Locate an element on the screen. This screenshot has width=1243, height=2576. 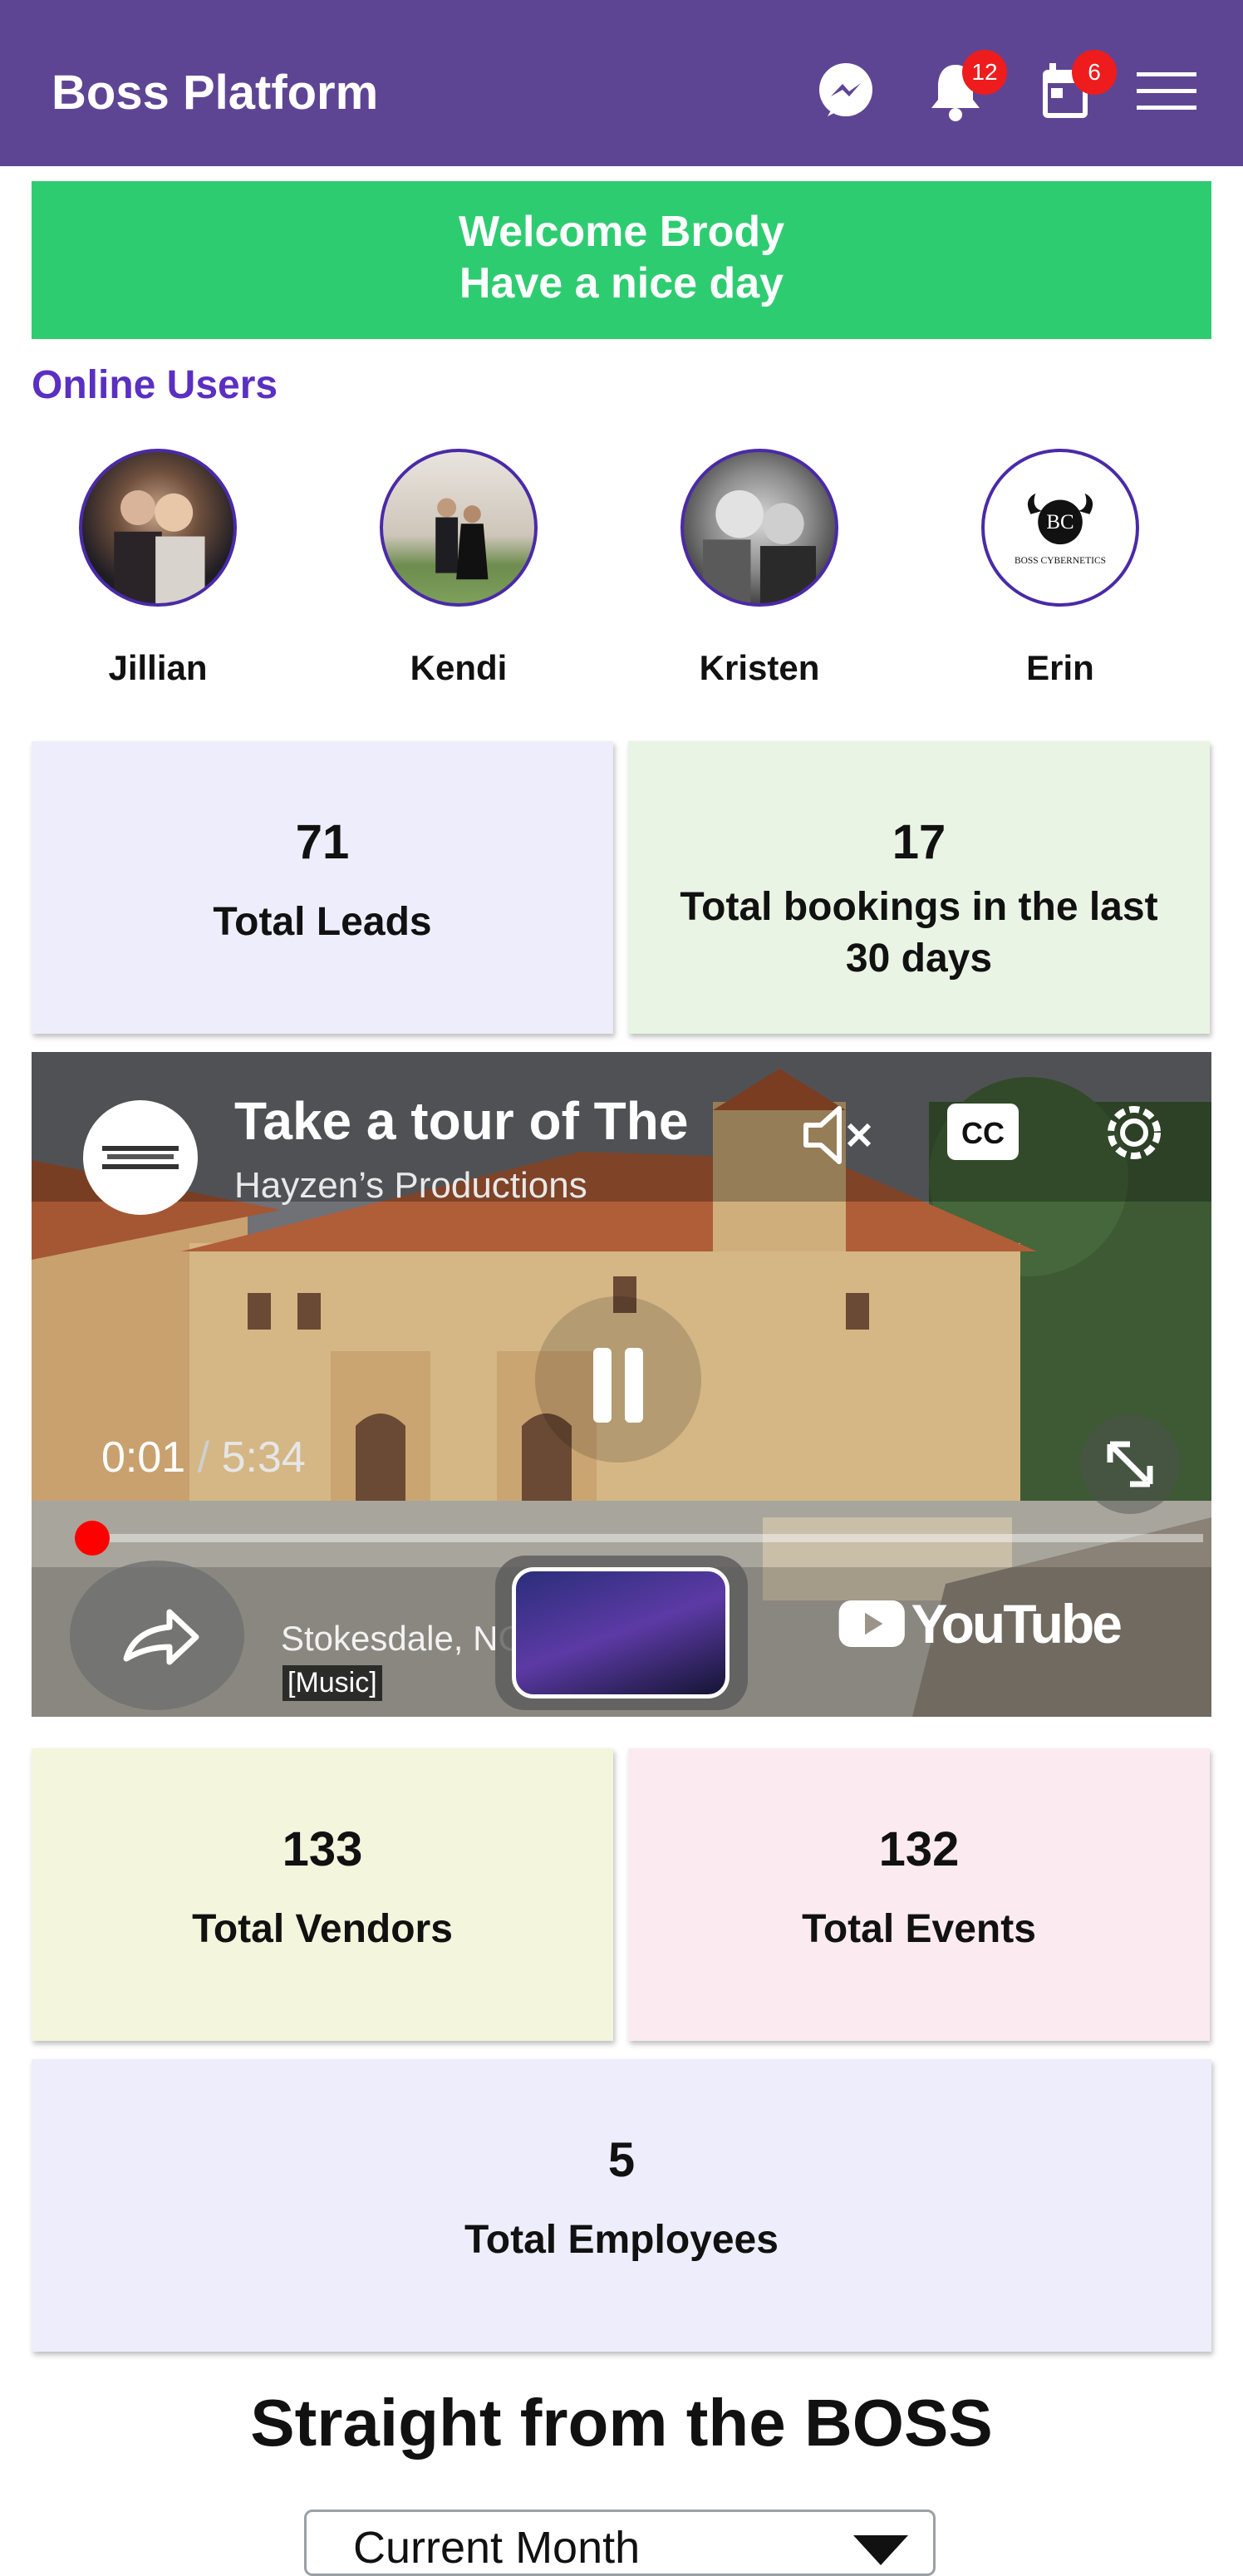
total-employees-value: 5 is located at coordinates (622, 2160).